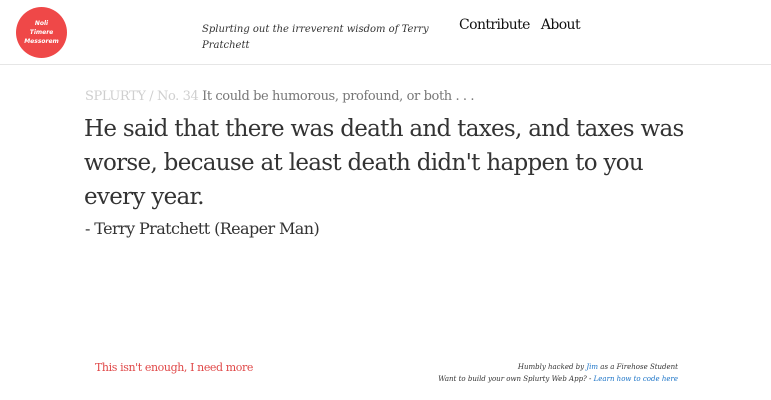 The height and width of the screenshot is (400, 771). What do you see at coordinates (202, 228) in the screenshot?
I see `quote-author: - Terry Pratchett (Reaper Man)` at bounding box center [202, 228].